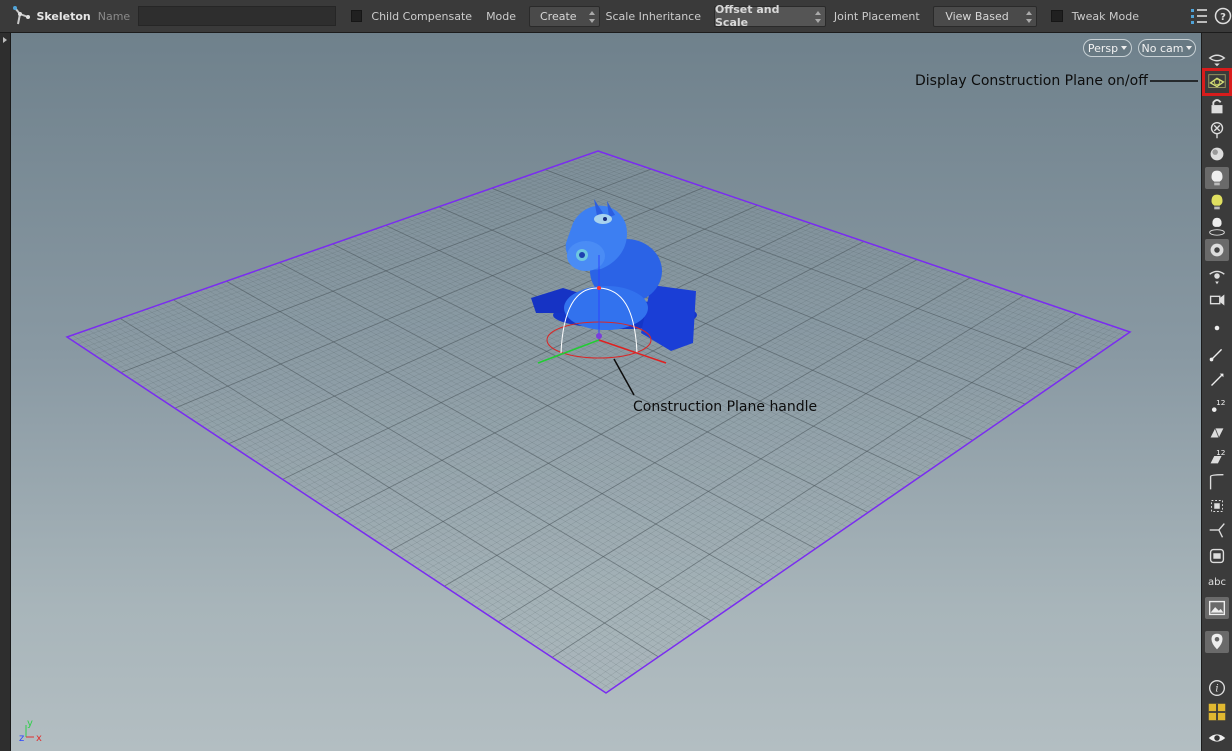  What do you see at coordinates (1217, 432) in the screenshot?
I see `edges-icon` at bounding box center [1217, 432].